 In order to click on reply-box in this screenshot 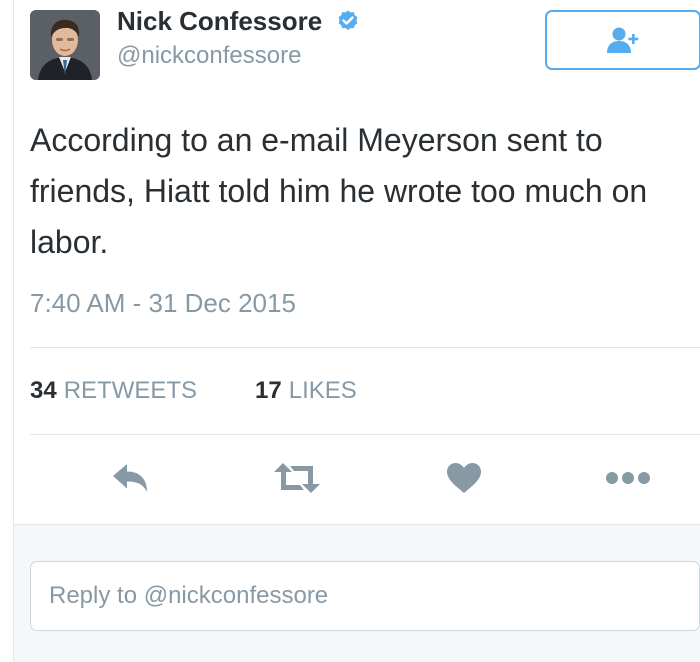, I will do `click(365, 596)`.